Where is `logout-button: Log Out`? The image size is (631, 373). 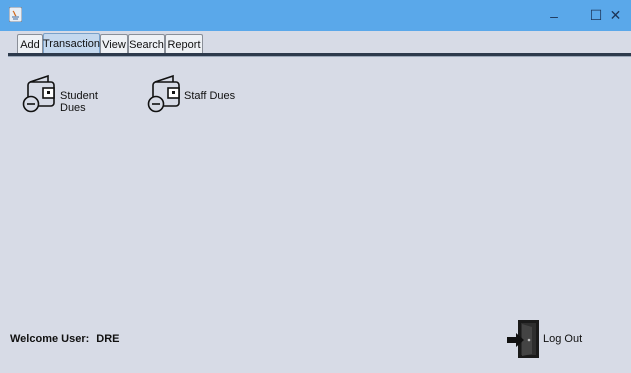 logout-button: Log Out is located at coordinates (550, 339).